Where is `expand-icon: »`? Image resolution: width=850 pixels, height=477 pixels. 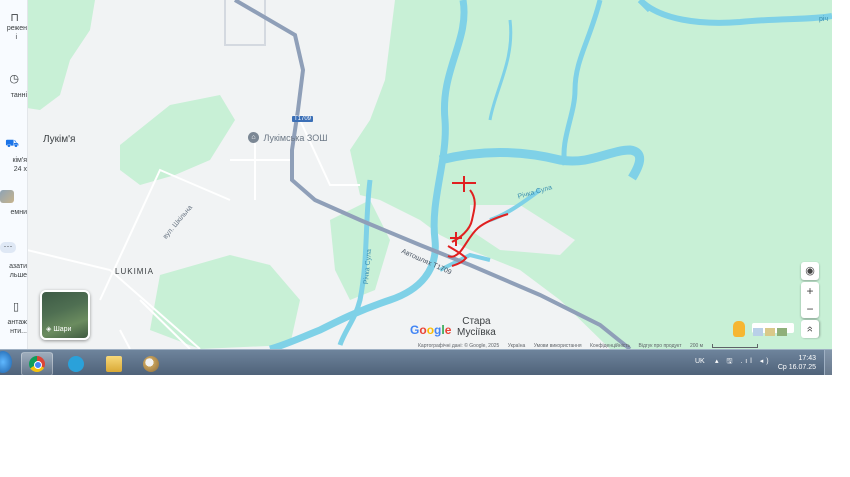 expand-icon: » is located at coordinates (810, 329).